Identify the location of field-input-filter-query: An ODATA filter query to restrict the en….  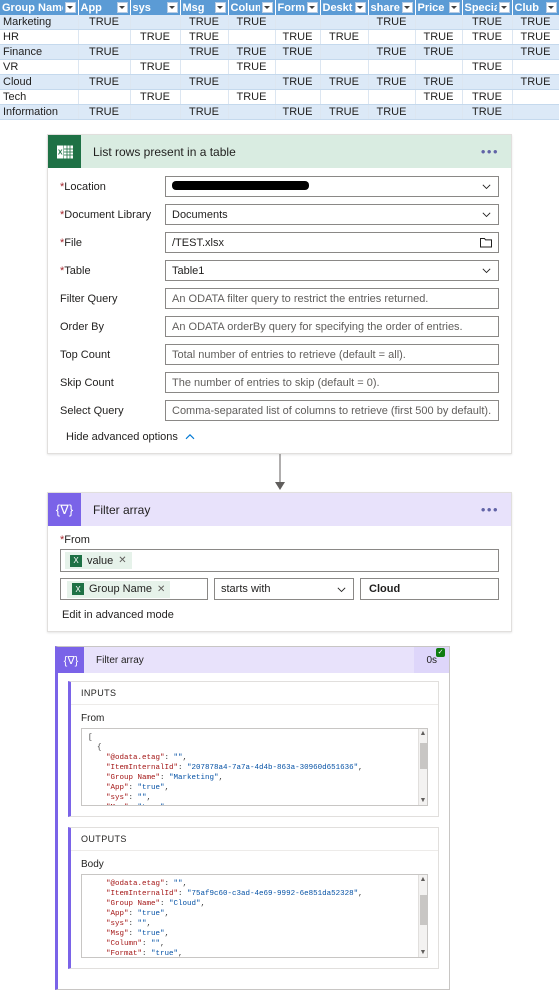
(332, 298).